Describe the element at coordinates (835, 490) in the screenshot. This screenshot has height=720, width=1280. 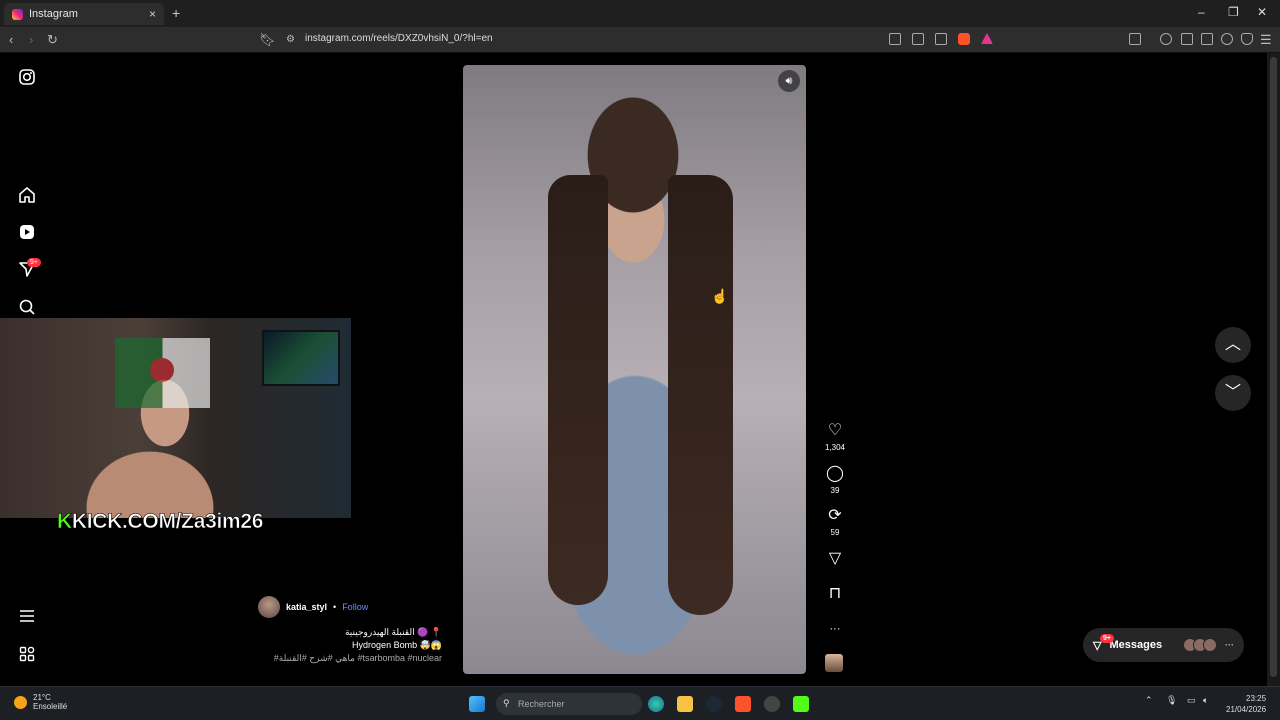
I see `comment-count: 39` at that location.